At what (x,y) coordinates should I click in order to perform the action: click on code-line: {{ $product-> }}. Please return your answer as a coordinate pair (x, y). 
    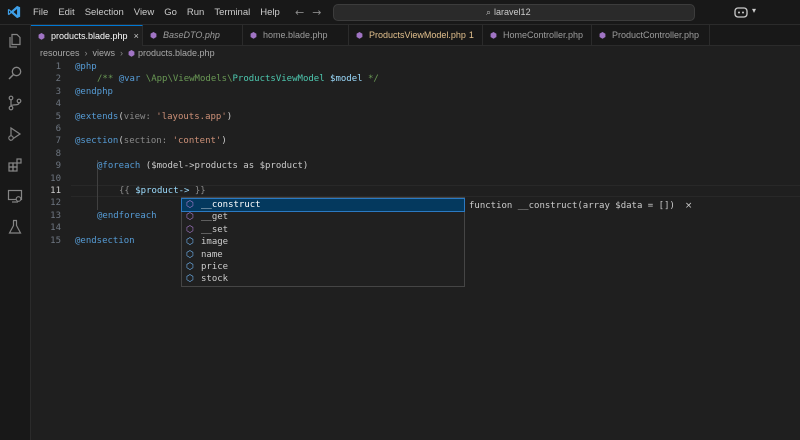
    Looking at the image, I should click on (162, 191).